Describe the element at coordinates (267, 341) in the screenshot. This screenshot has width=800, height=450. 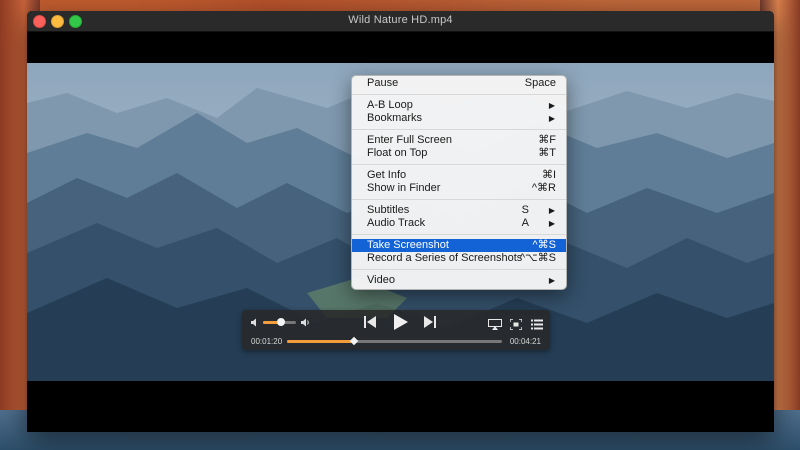
I see `current-time: 00:01:20` at that location.